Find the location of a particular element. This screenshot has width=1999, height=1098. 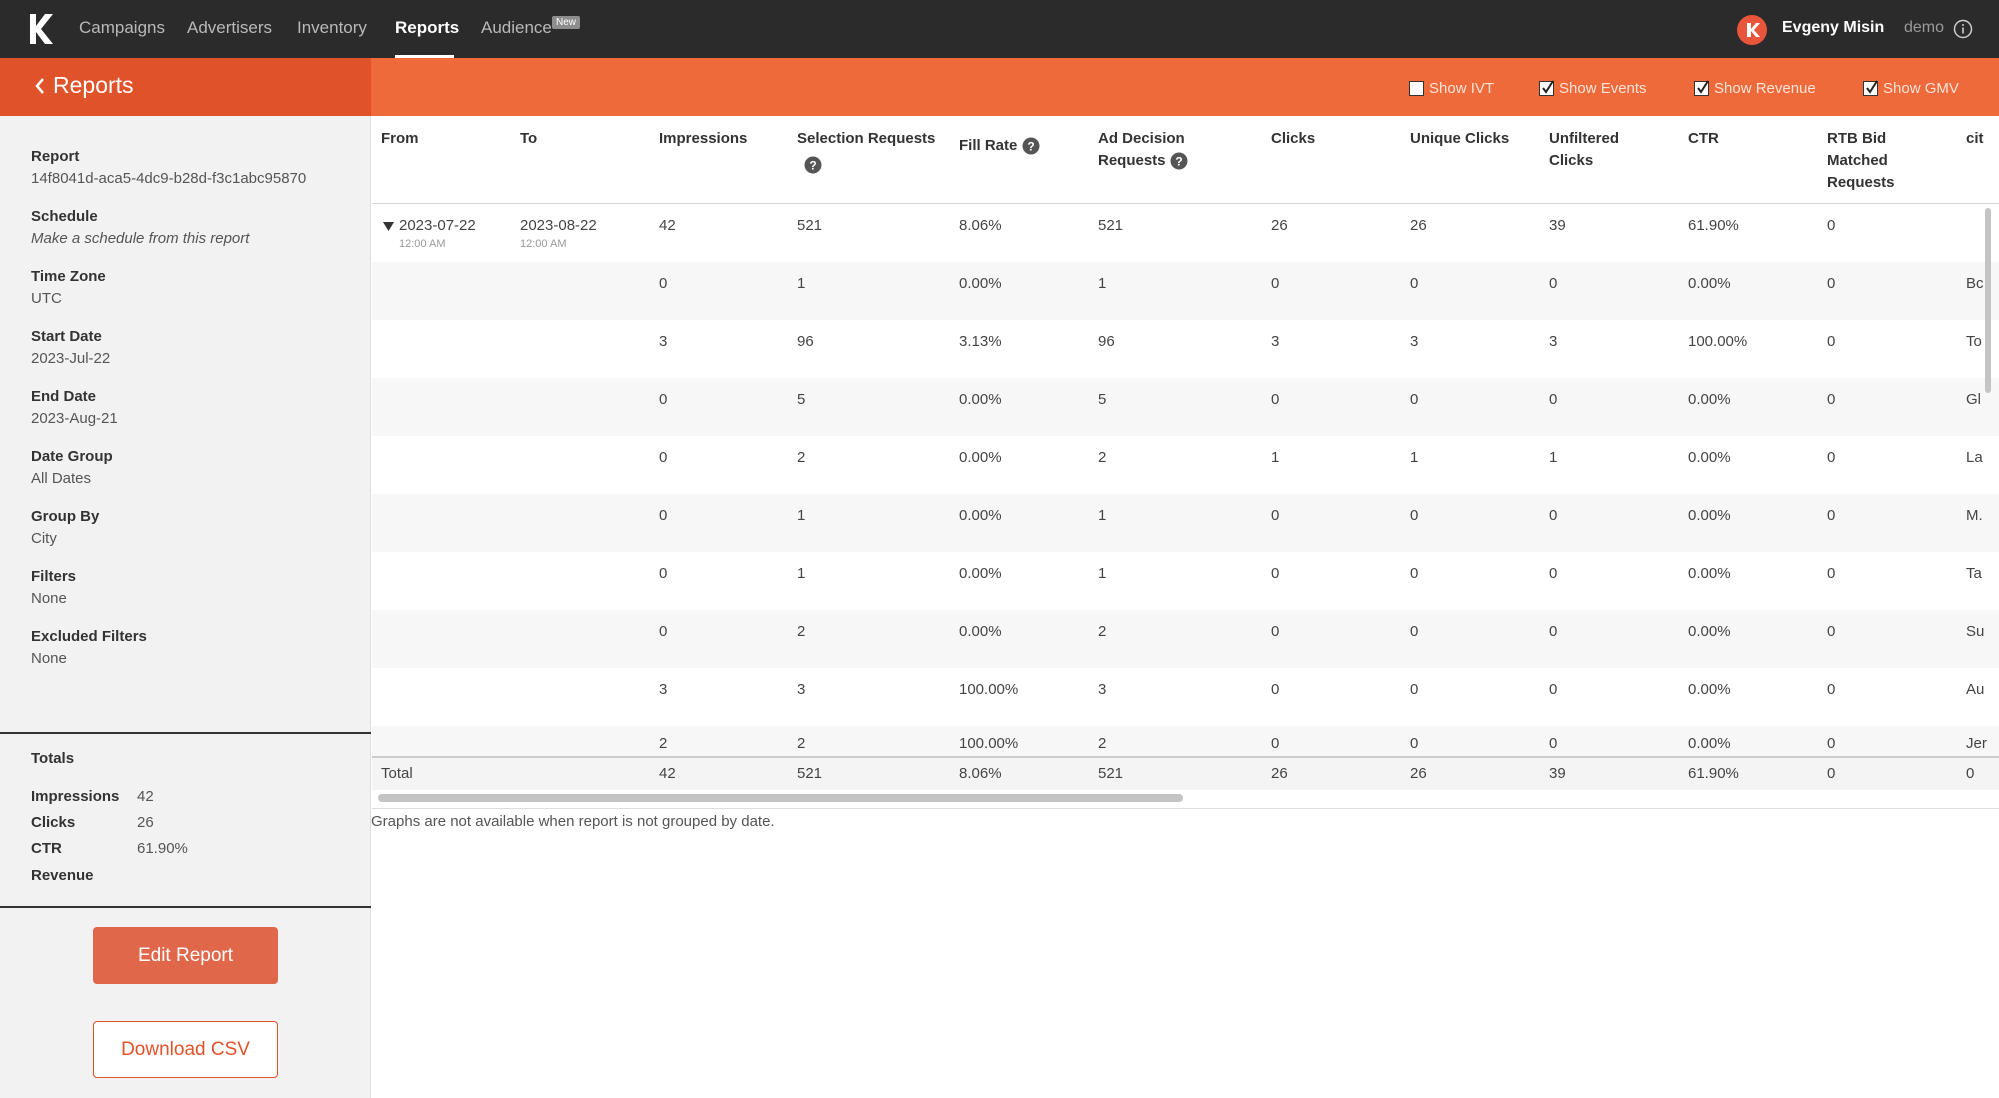

toggle-show-ivt: Show IVT is located at coordinates (1451, 88).